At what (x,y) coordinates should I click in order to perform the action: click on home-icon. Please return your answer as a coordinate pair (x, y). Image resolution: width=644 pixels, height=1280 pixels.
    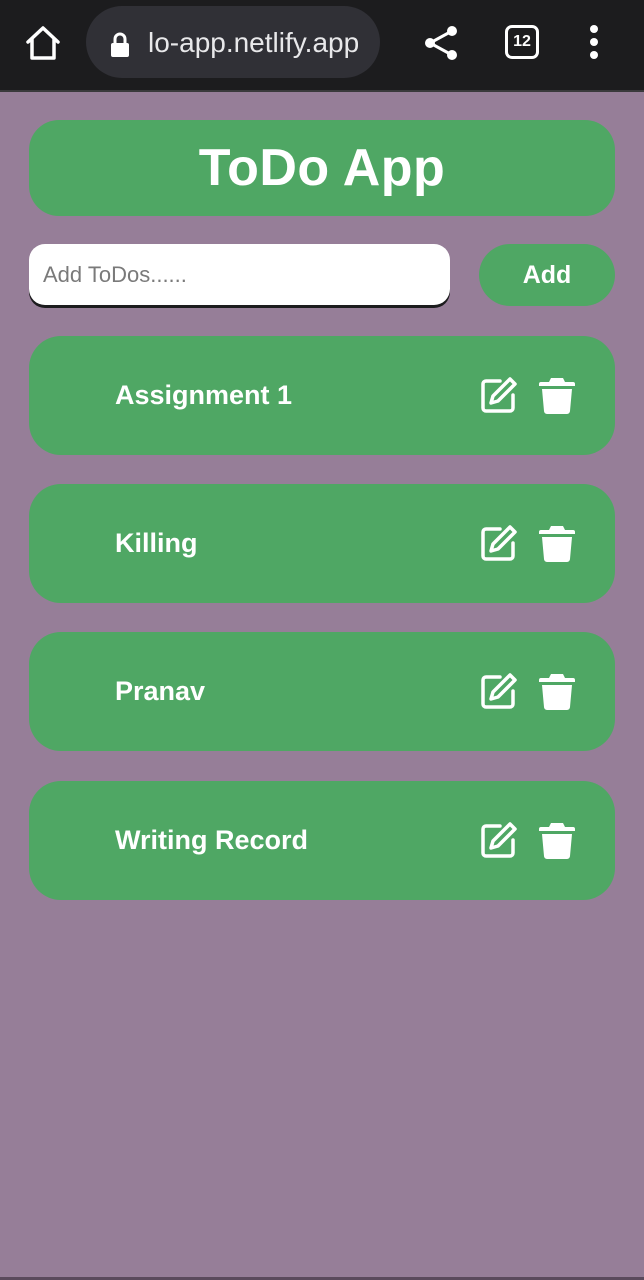
    Looking at the image, I should click on (43, 43).